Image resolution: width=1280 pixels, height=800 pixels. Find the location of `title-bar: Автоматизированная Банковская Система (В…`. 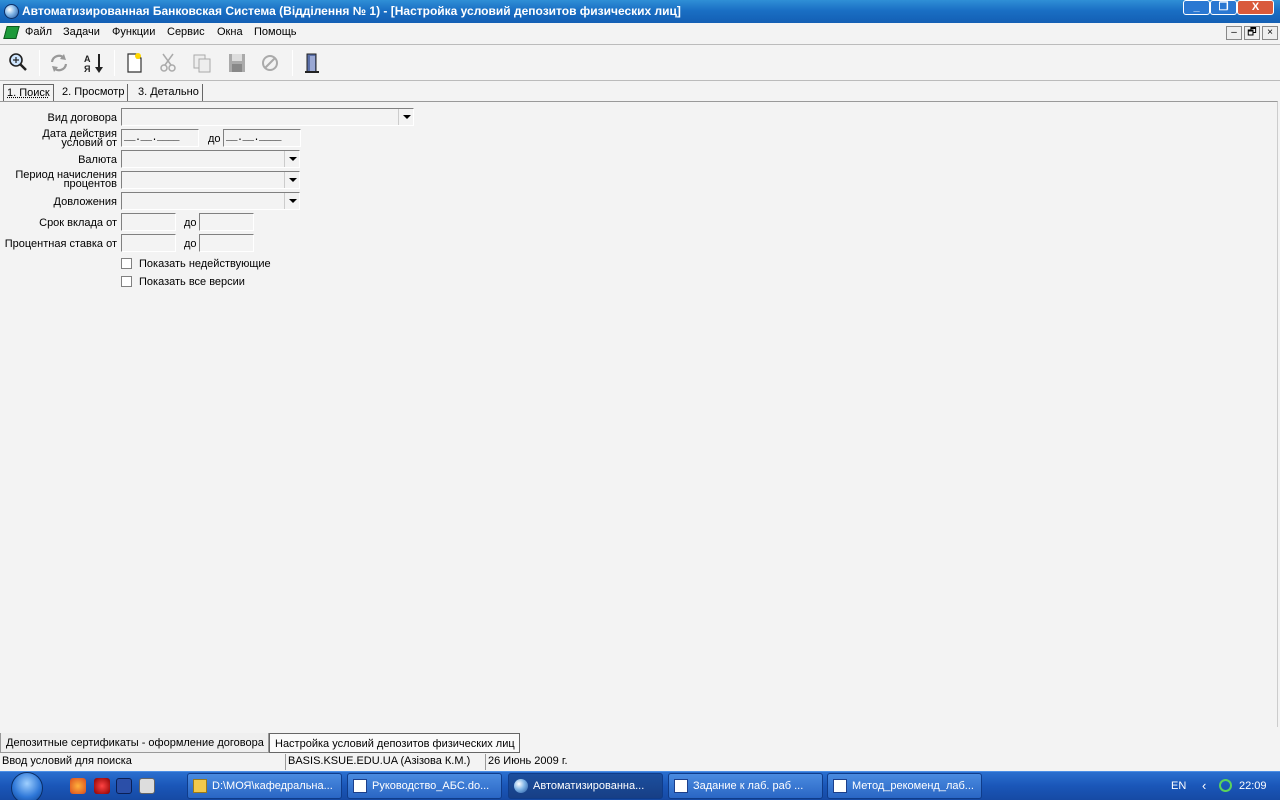

title-bar: Автоматизированная Банковская Система (В… is located at coordinates (640, 11).